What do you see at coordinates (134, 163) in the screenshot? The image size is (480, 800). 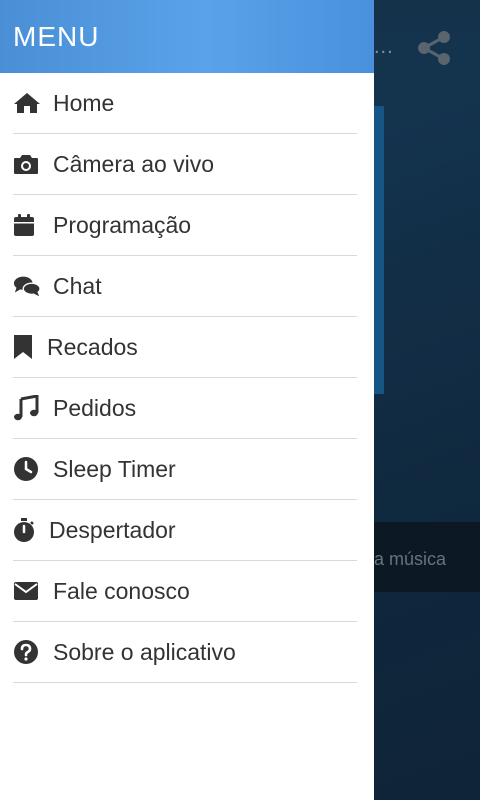 I see `menu-item-label: Câmera ao vivo` at bounding box center [134, 163].